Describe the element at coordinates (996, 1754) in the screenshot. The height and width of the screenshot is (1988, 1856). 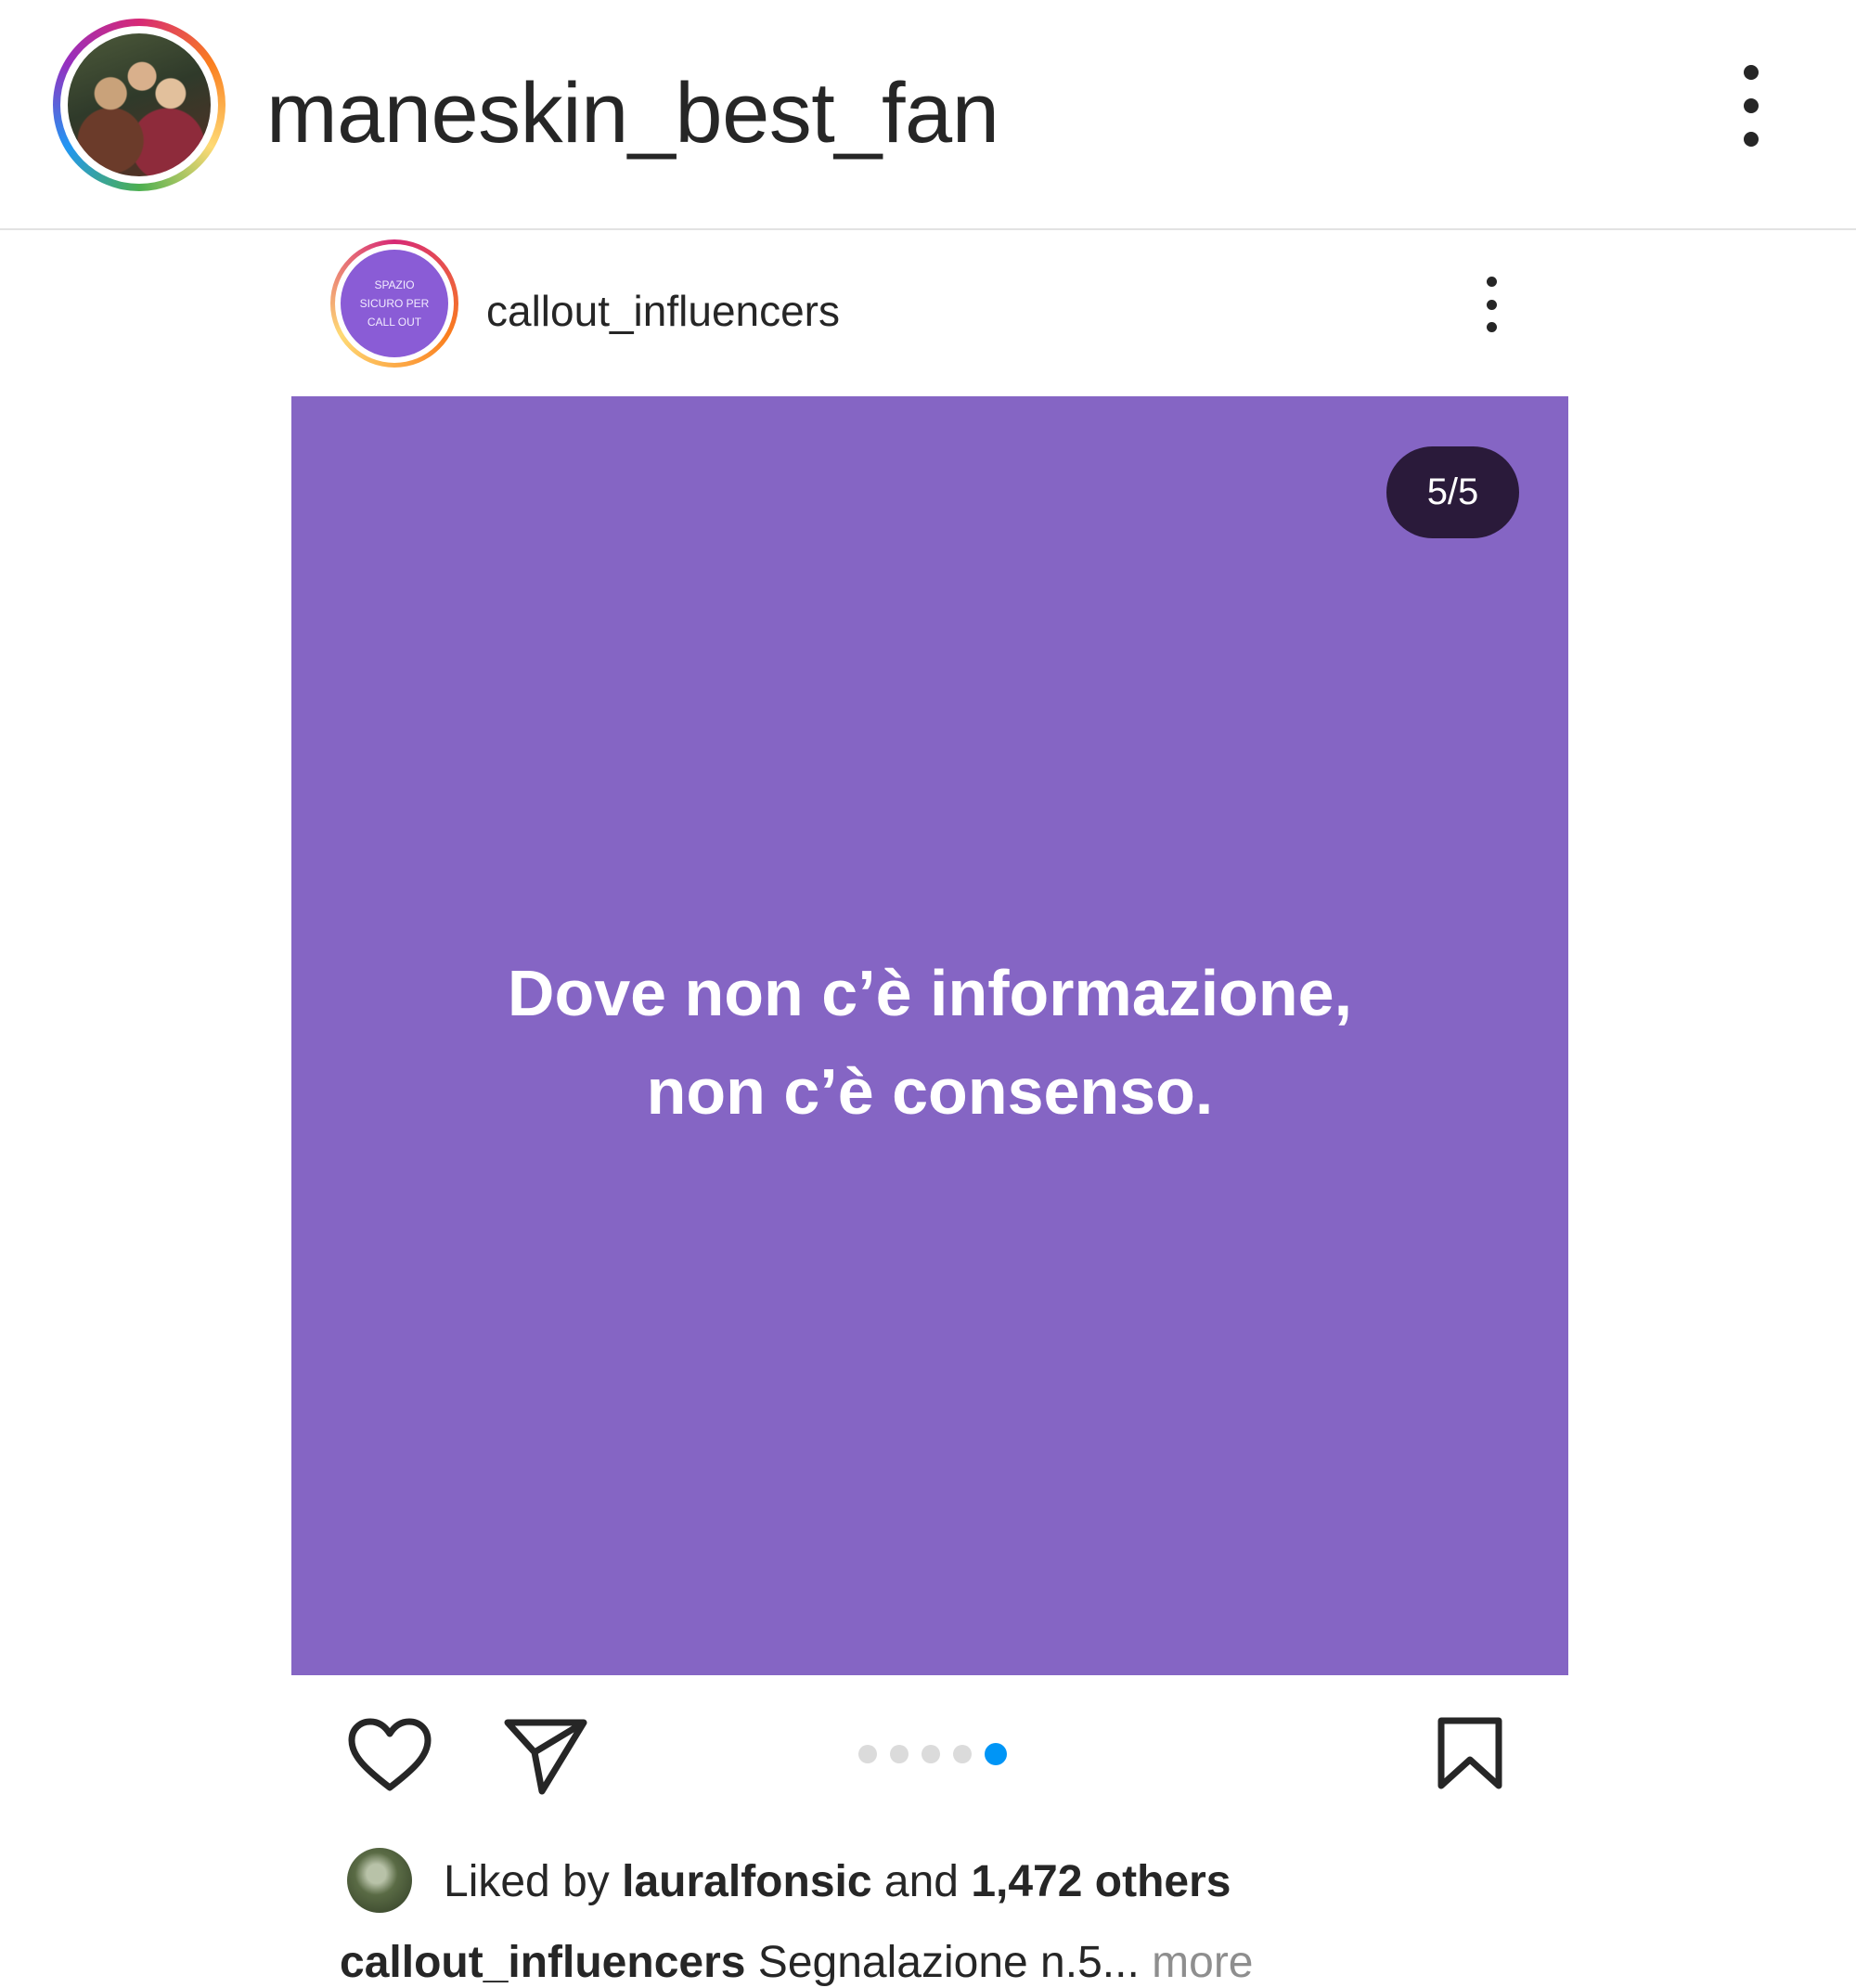
I see `carousel-dot-active` at that location.